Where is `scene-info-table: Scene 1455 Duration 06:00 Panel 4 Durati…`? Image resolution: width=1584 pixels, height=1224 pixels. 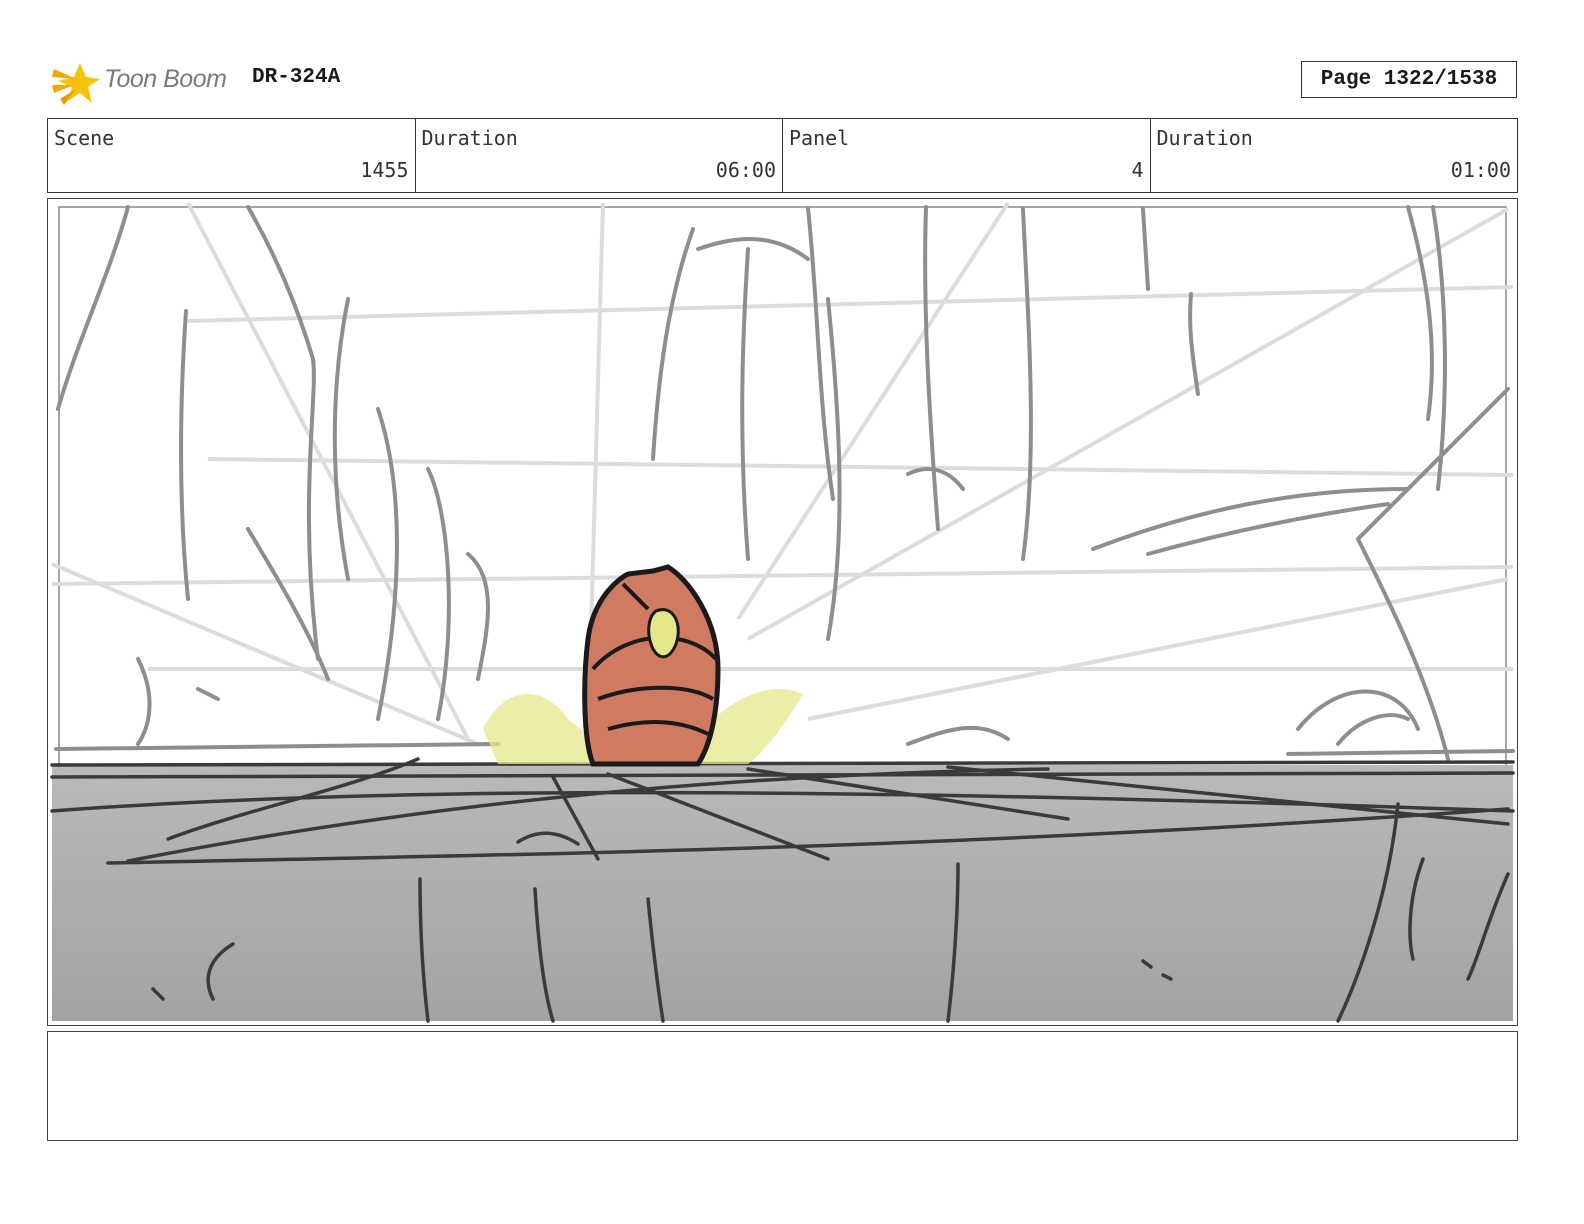 scene-info-table: Scene 1455 Duration 06:00 Panel 4 Durati… is located at coordinates (782, 155).